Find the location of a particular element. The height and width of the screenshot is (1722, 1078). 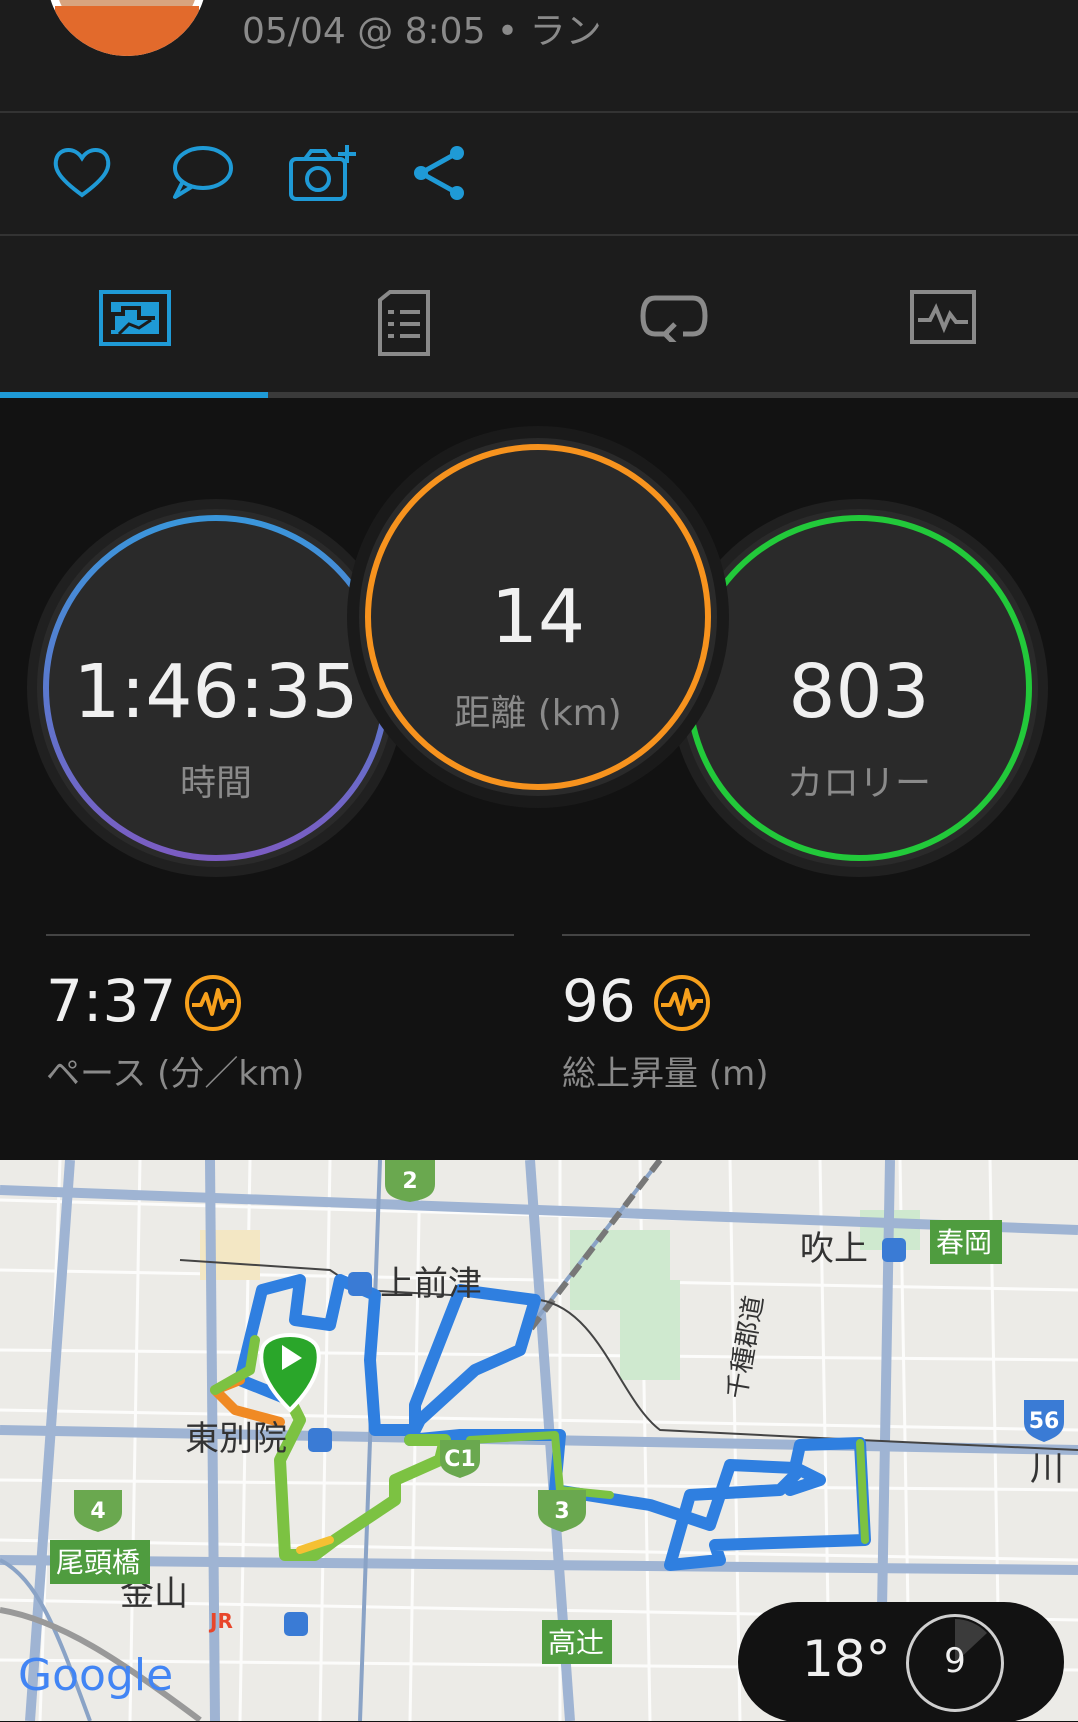

distance-value: 14 is located at coordinates (538, 617).